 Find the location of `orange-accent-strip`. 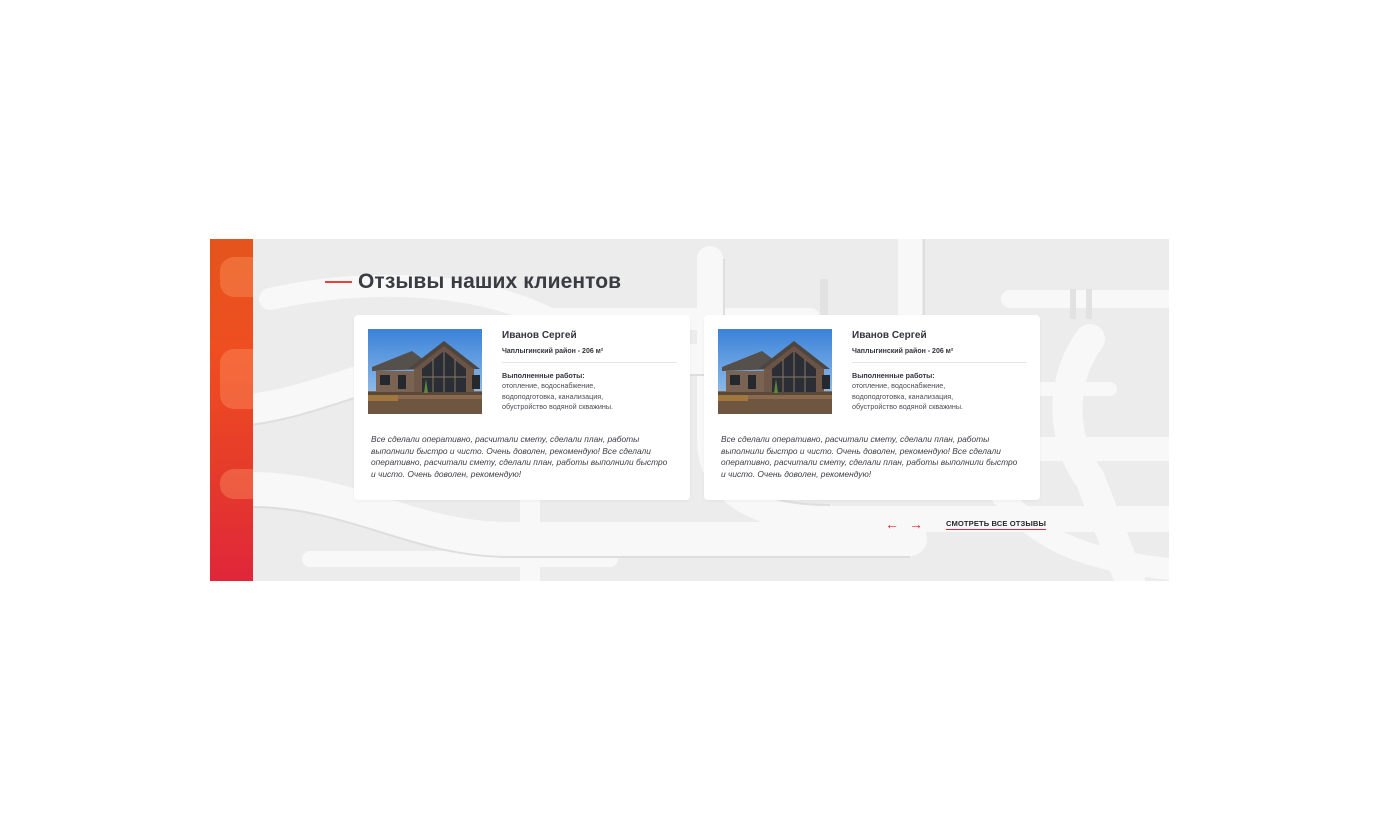

orange-accent-strip is located at coordinates (231, 410).